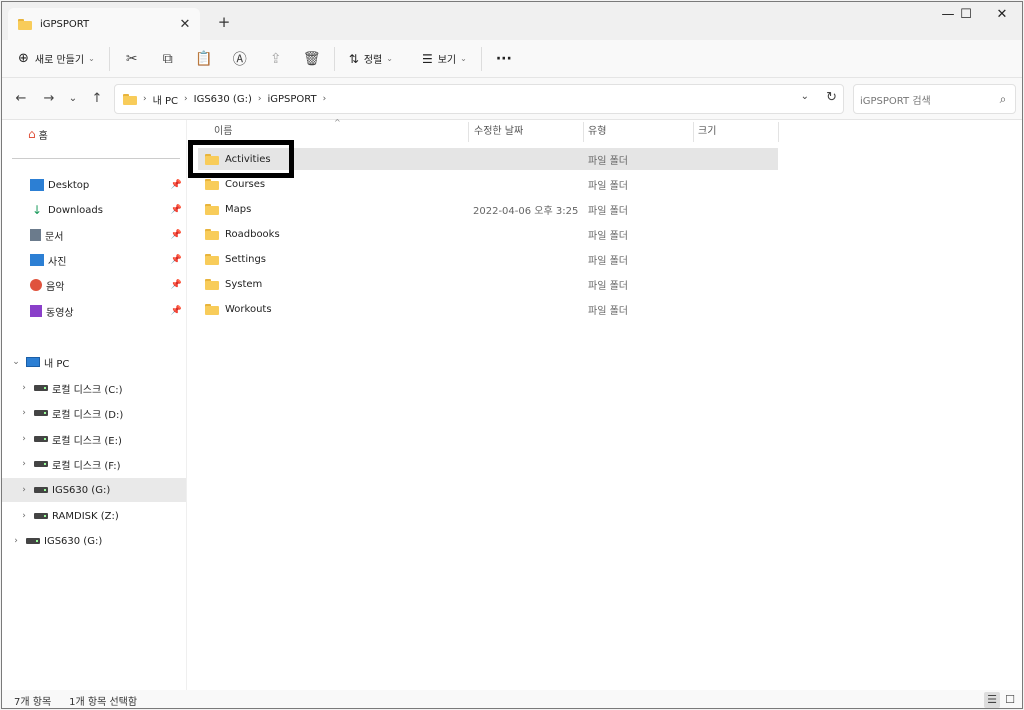 This screenshot has height=710, width=1024. Describe the element at coordinates (65, 24) in the screenshot. I see `tab-title: iGPSPORT` at that location.